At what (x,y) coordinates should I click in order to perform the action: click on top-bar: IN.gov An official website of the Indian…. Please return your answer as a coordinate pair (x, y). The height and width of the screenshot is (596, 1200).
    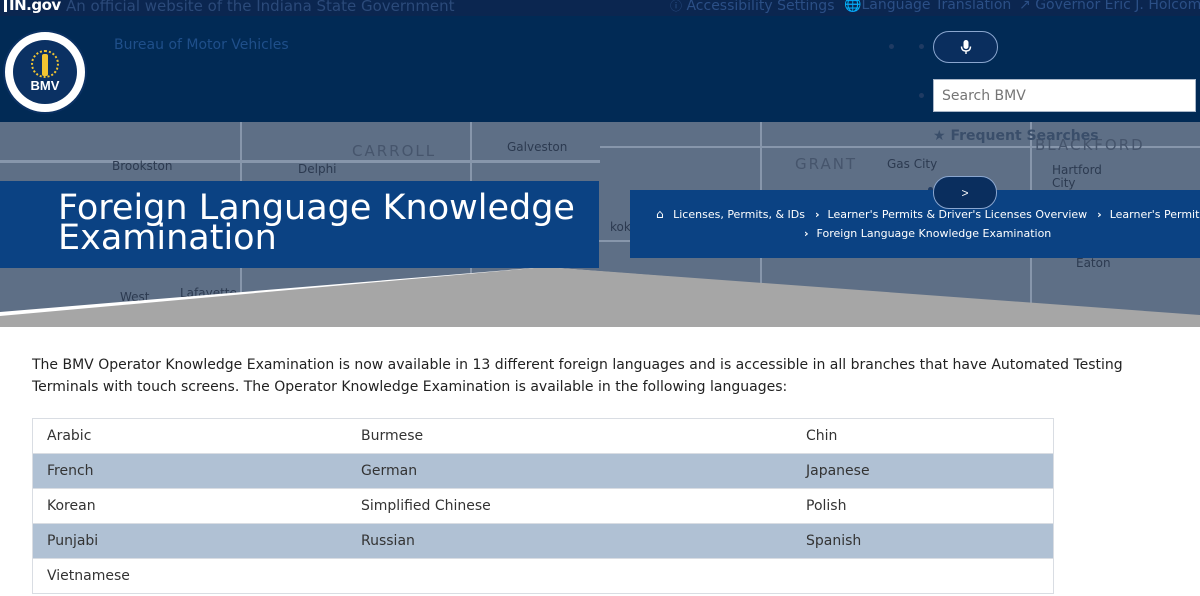
    Looking at the image, I should click on (600, 8).